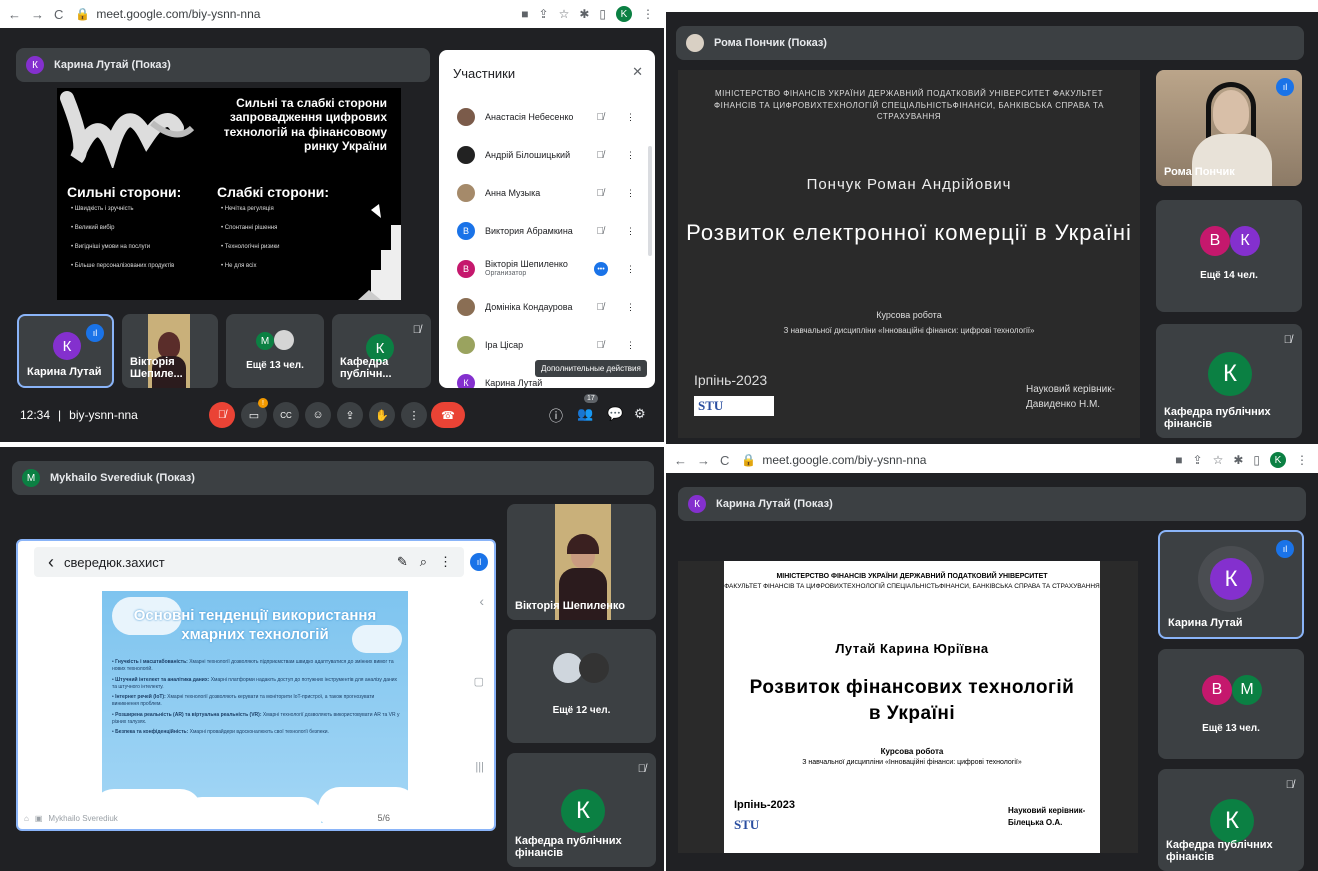 Image resolution: width=1318 pixels, height=871 pixels. I want to click on emoji-button: ☺, so click(318, 415).